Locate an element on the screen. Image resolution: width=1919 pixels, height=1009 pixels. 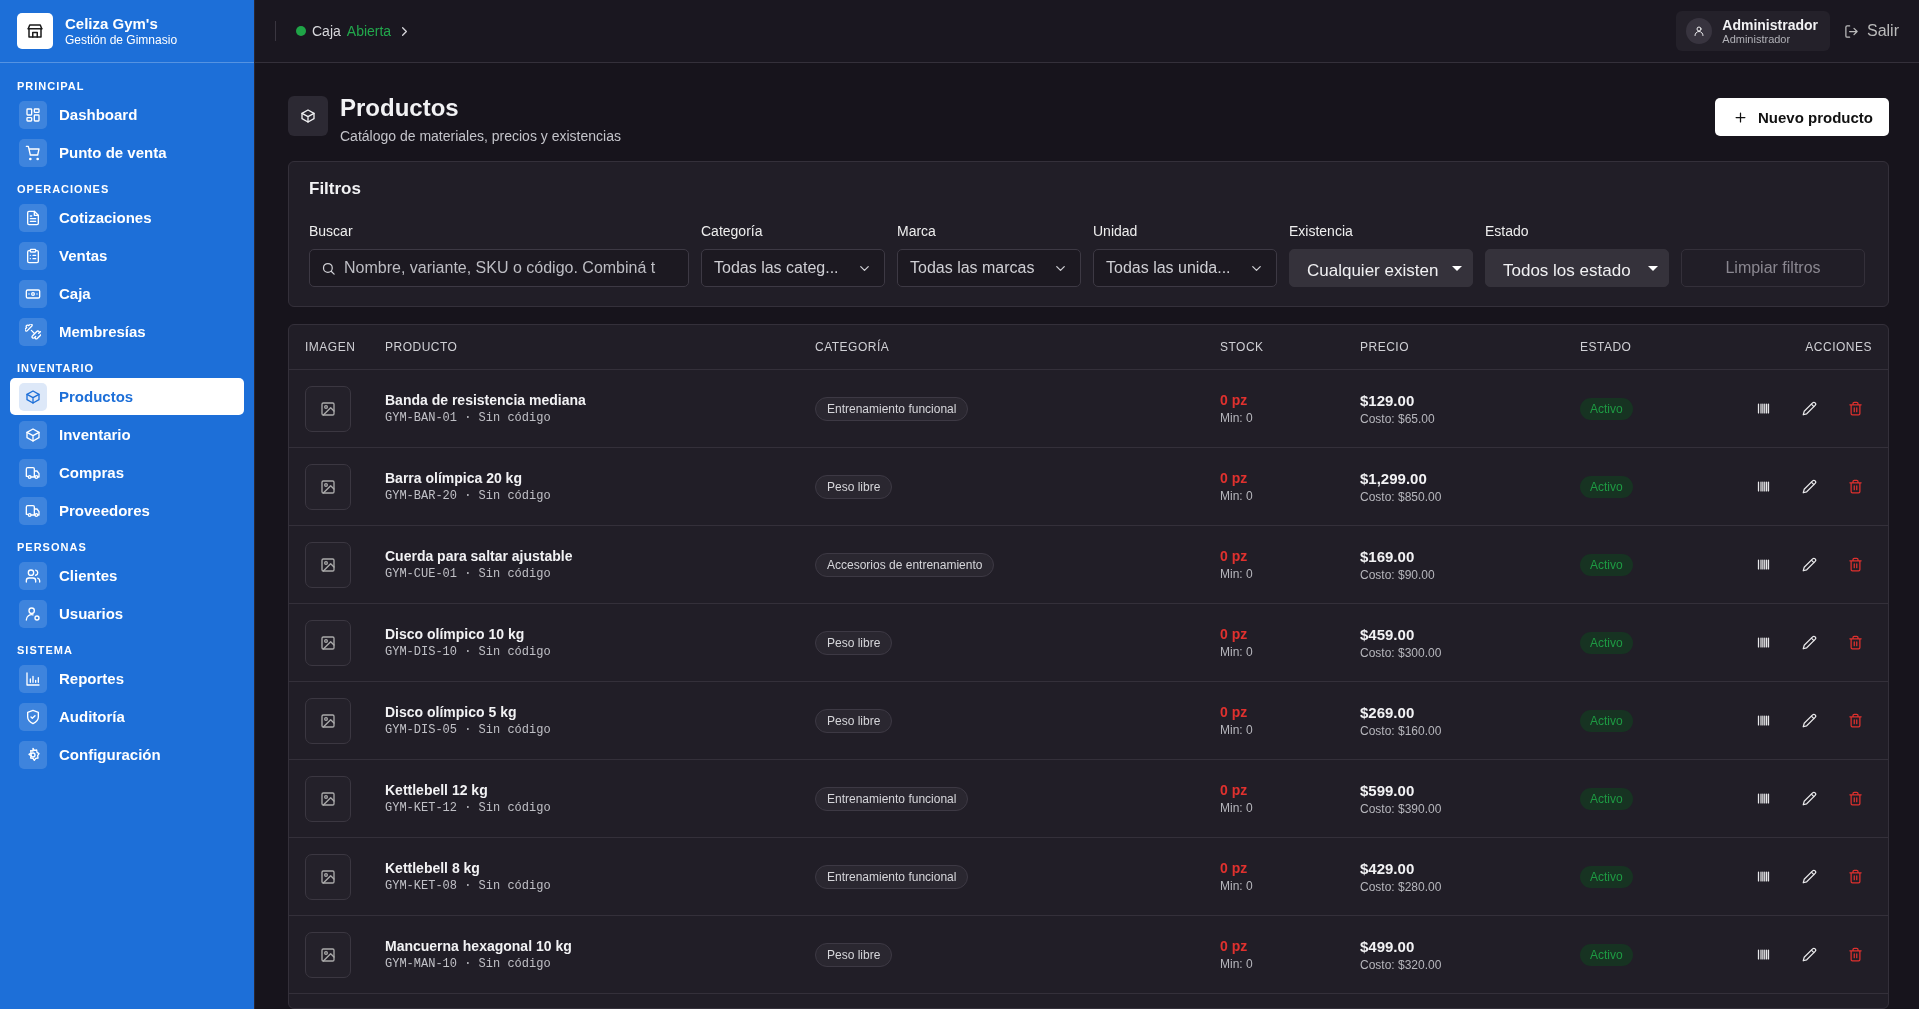
sidebar-item: Usuarios is located at coordinates (127, 613).